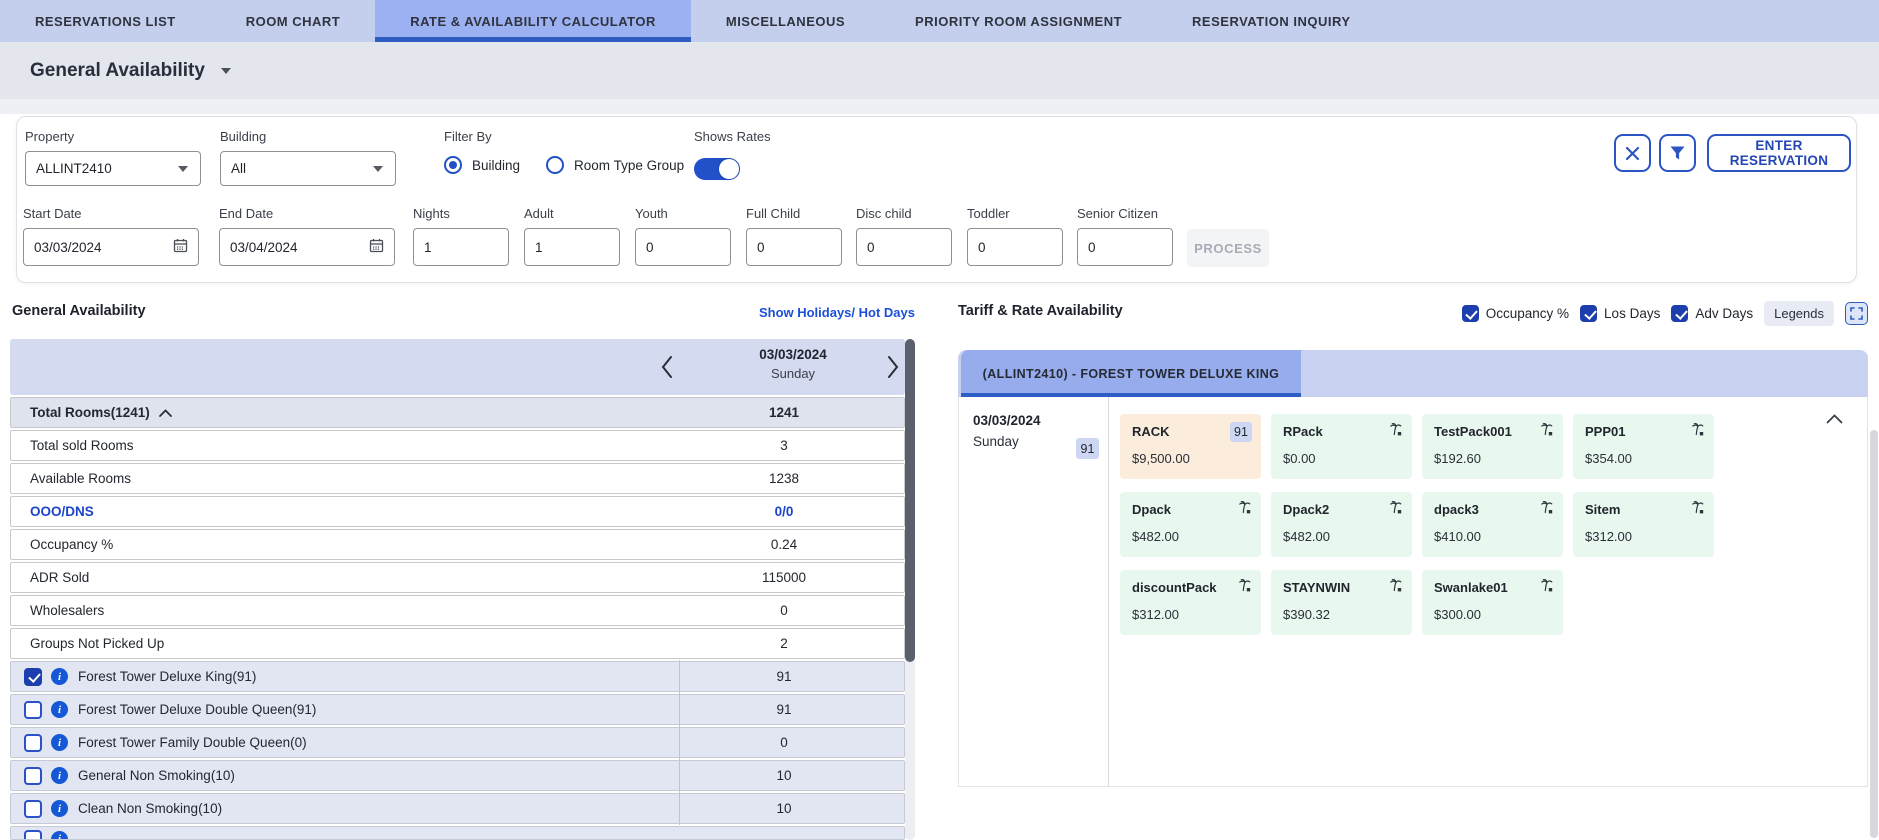 The width and height of the screenshot is (1879, 840). Describe the element at coordinates (1779, 153) in the screenshot. I see `enter-reservation-button: ENTER RESERVATION` at that location.